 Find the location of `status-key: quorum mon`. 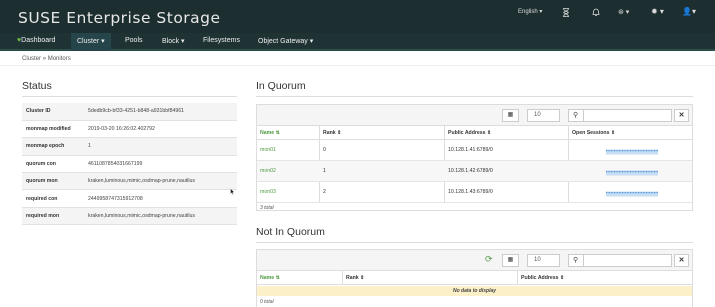

status-key: quorum mon is located at coordinates (53, 181).